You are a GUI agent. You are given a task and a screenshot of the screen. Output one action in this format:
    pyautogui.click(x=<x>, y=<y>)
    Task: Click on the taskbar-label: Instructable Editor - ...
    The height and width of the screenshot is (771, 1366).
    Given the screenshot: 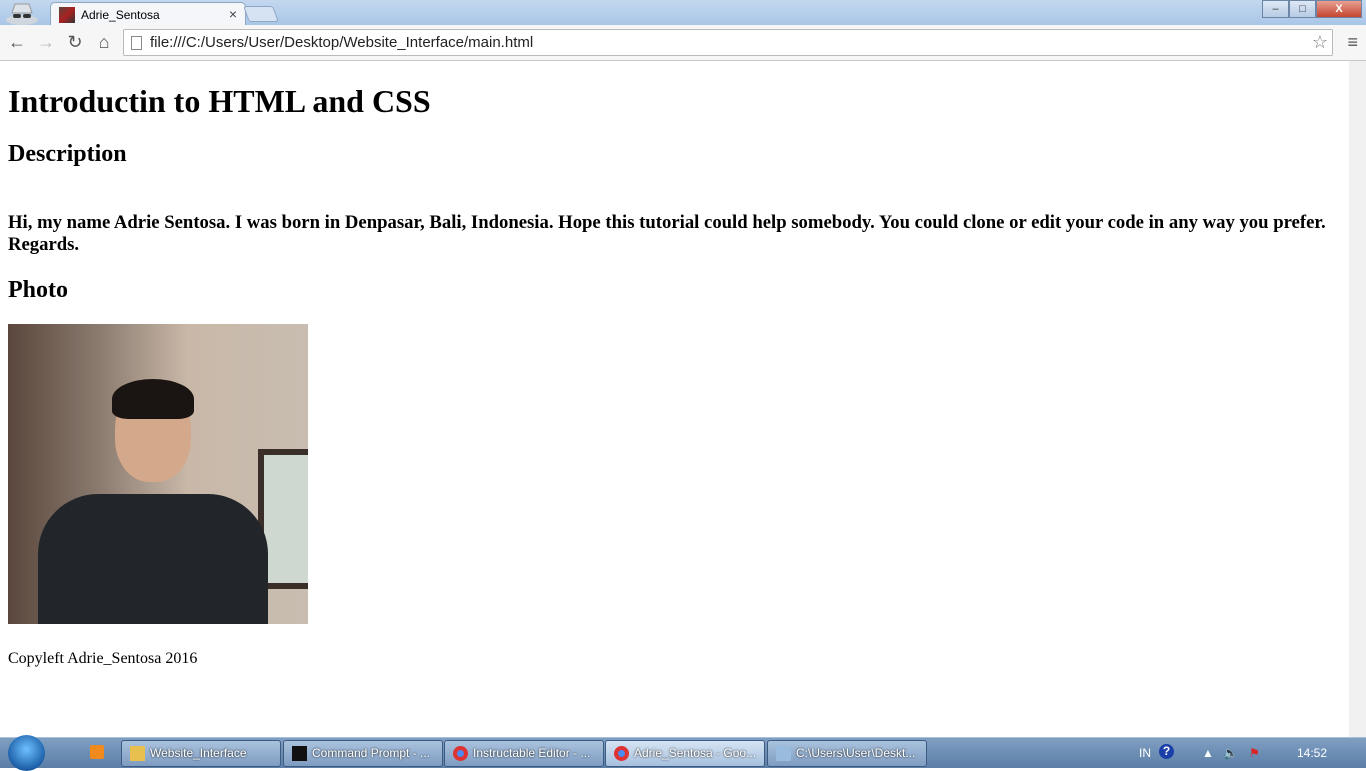 What is the action you would take?
    pyautogui.click(x=532, y=753)
    